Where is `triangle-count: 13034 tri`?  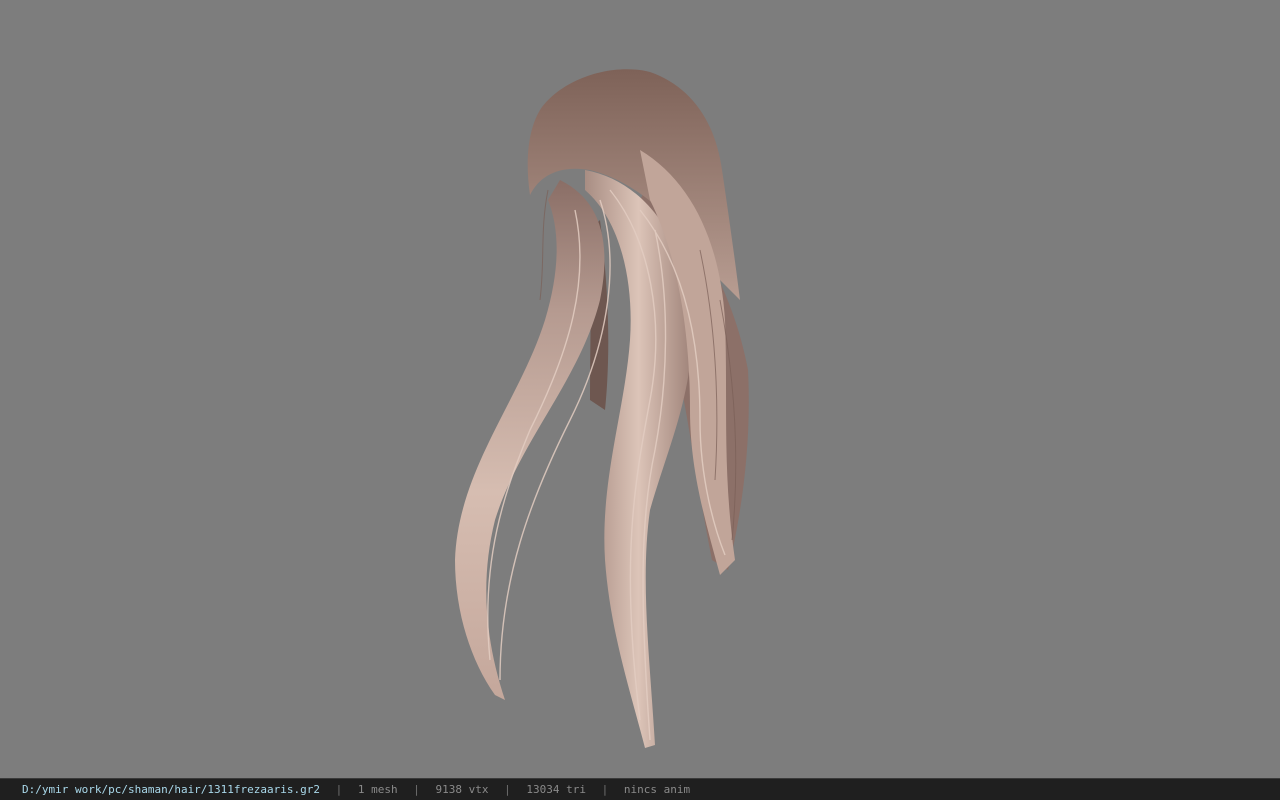 triangle-count: 13034 tri is located at coordinates (556, 789).